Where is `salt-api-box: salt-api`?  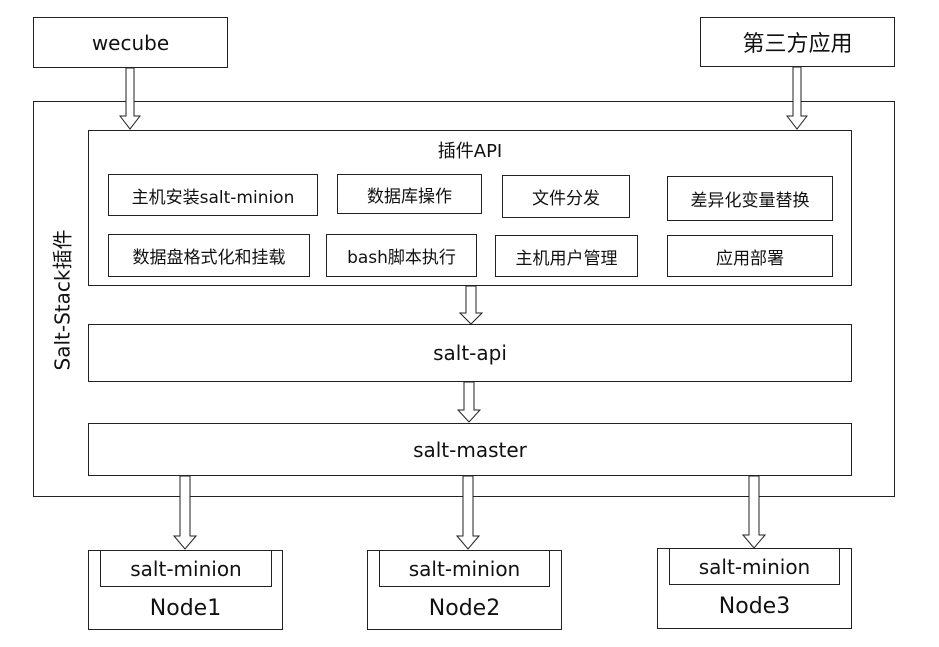
salt-api-box: salt-api is located at coordinates (470, 353).